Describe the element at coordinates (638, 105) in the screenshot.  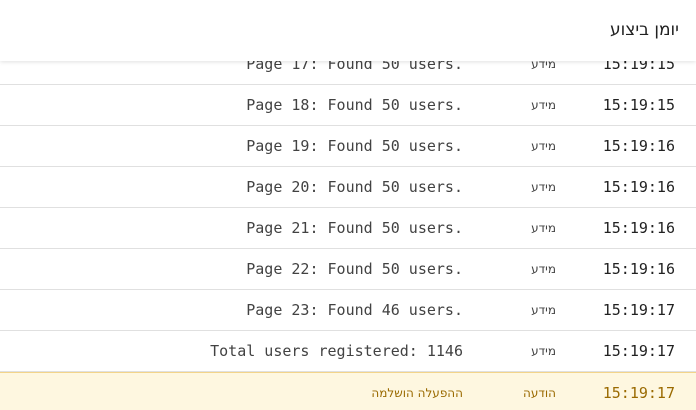
I see `log-time: 15:19:15` at that location.